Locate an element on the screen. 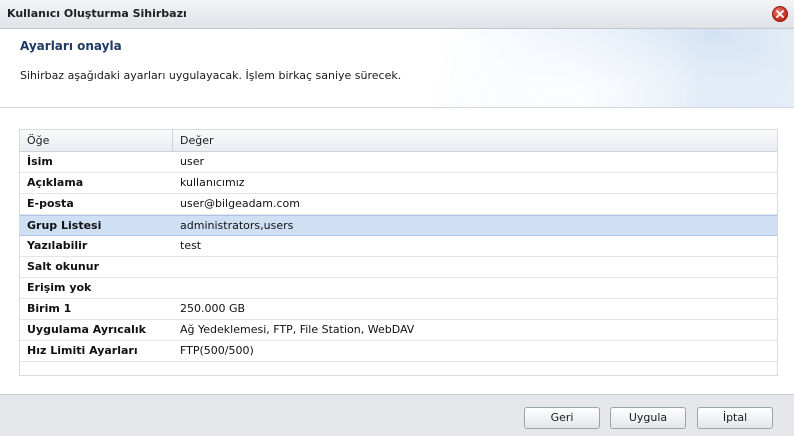 Image resolution: width=794 pixels, height=436 pixels. header-decoration is located at coordinates (624, 68).